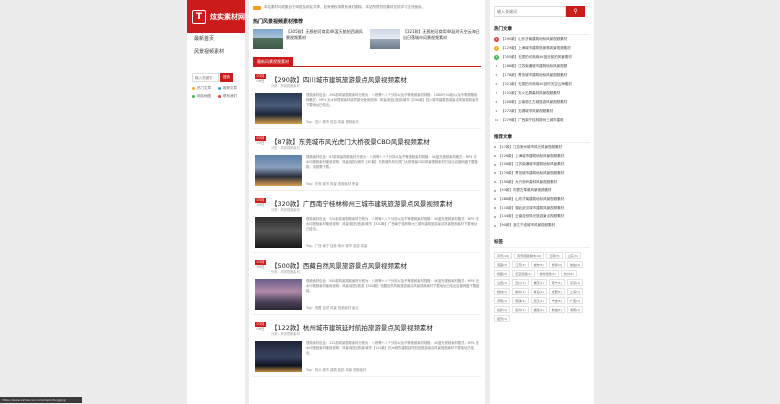  I want to click on hot-article-item: 8 【208款】云南丽江古城旅游风景视频素材, so click(542, 102).